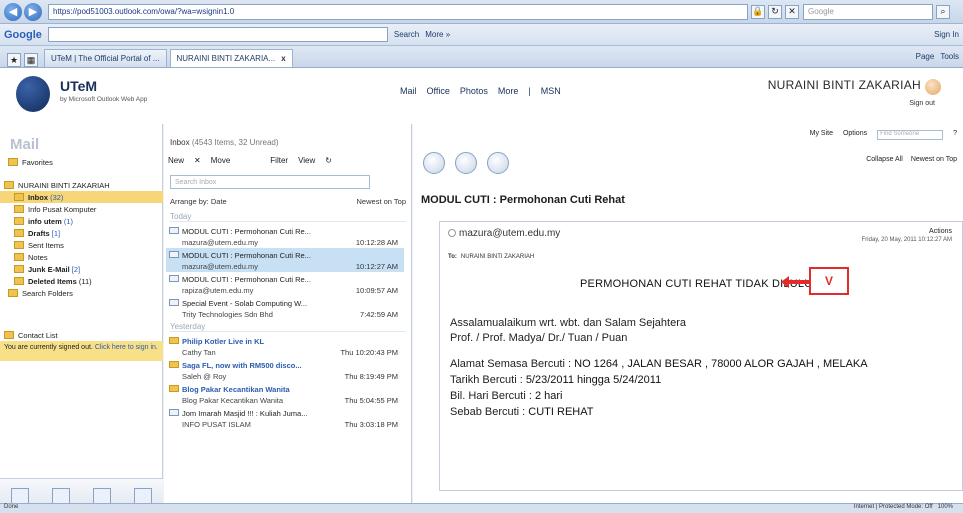 Image resolution: width=963 pixels, height=513 pixels. Describe the element at coordinates (855, 135) in the screenshot. I see `options-link: Options` at that location.